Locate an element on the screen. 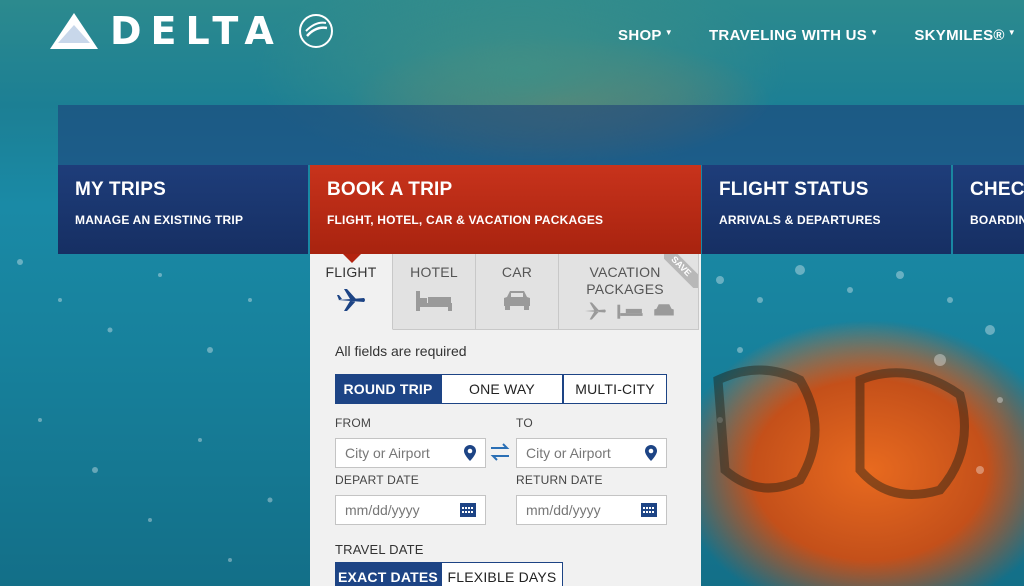 The width and height of the screenshot is (1024, 586). tab-car: CAR is located at coordinates (517, 292).